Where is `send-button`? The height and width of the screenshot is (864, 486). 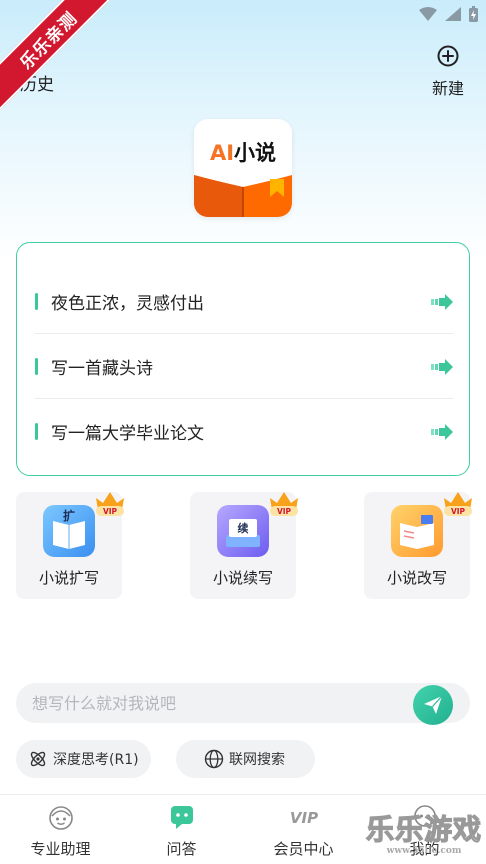
send-button is located at coordinates (433, 705).